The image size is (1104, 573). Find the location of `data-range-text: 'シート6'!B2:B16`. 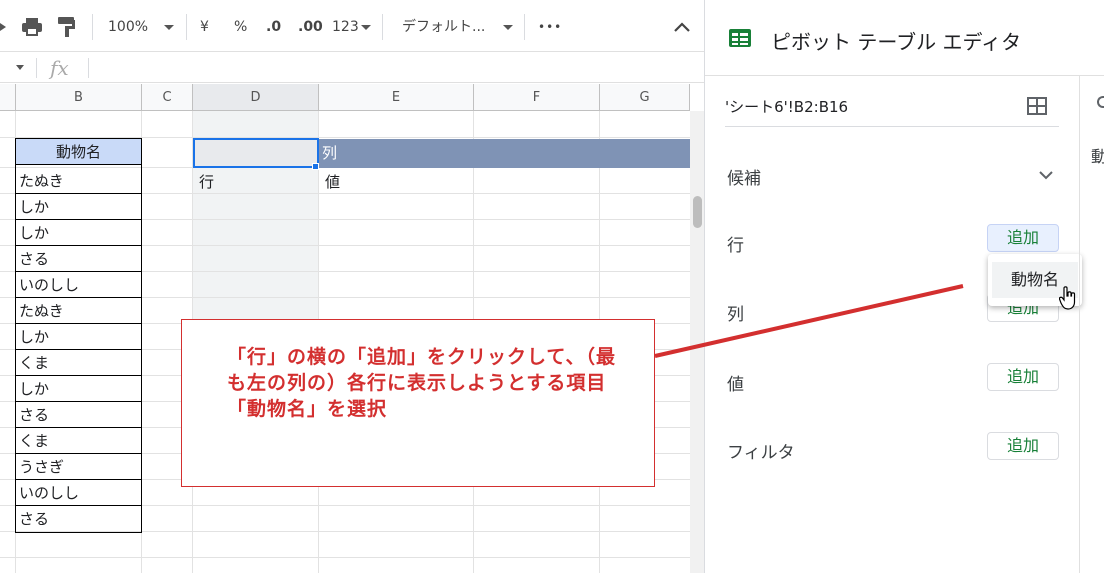

data-range-text: 'シート6'!B2:B16 is located at coordinates (786, 106).